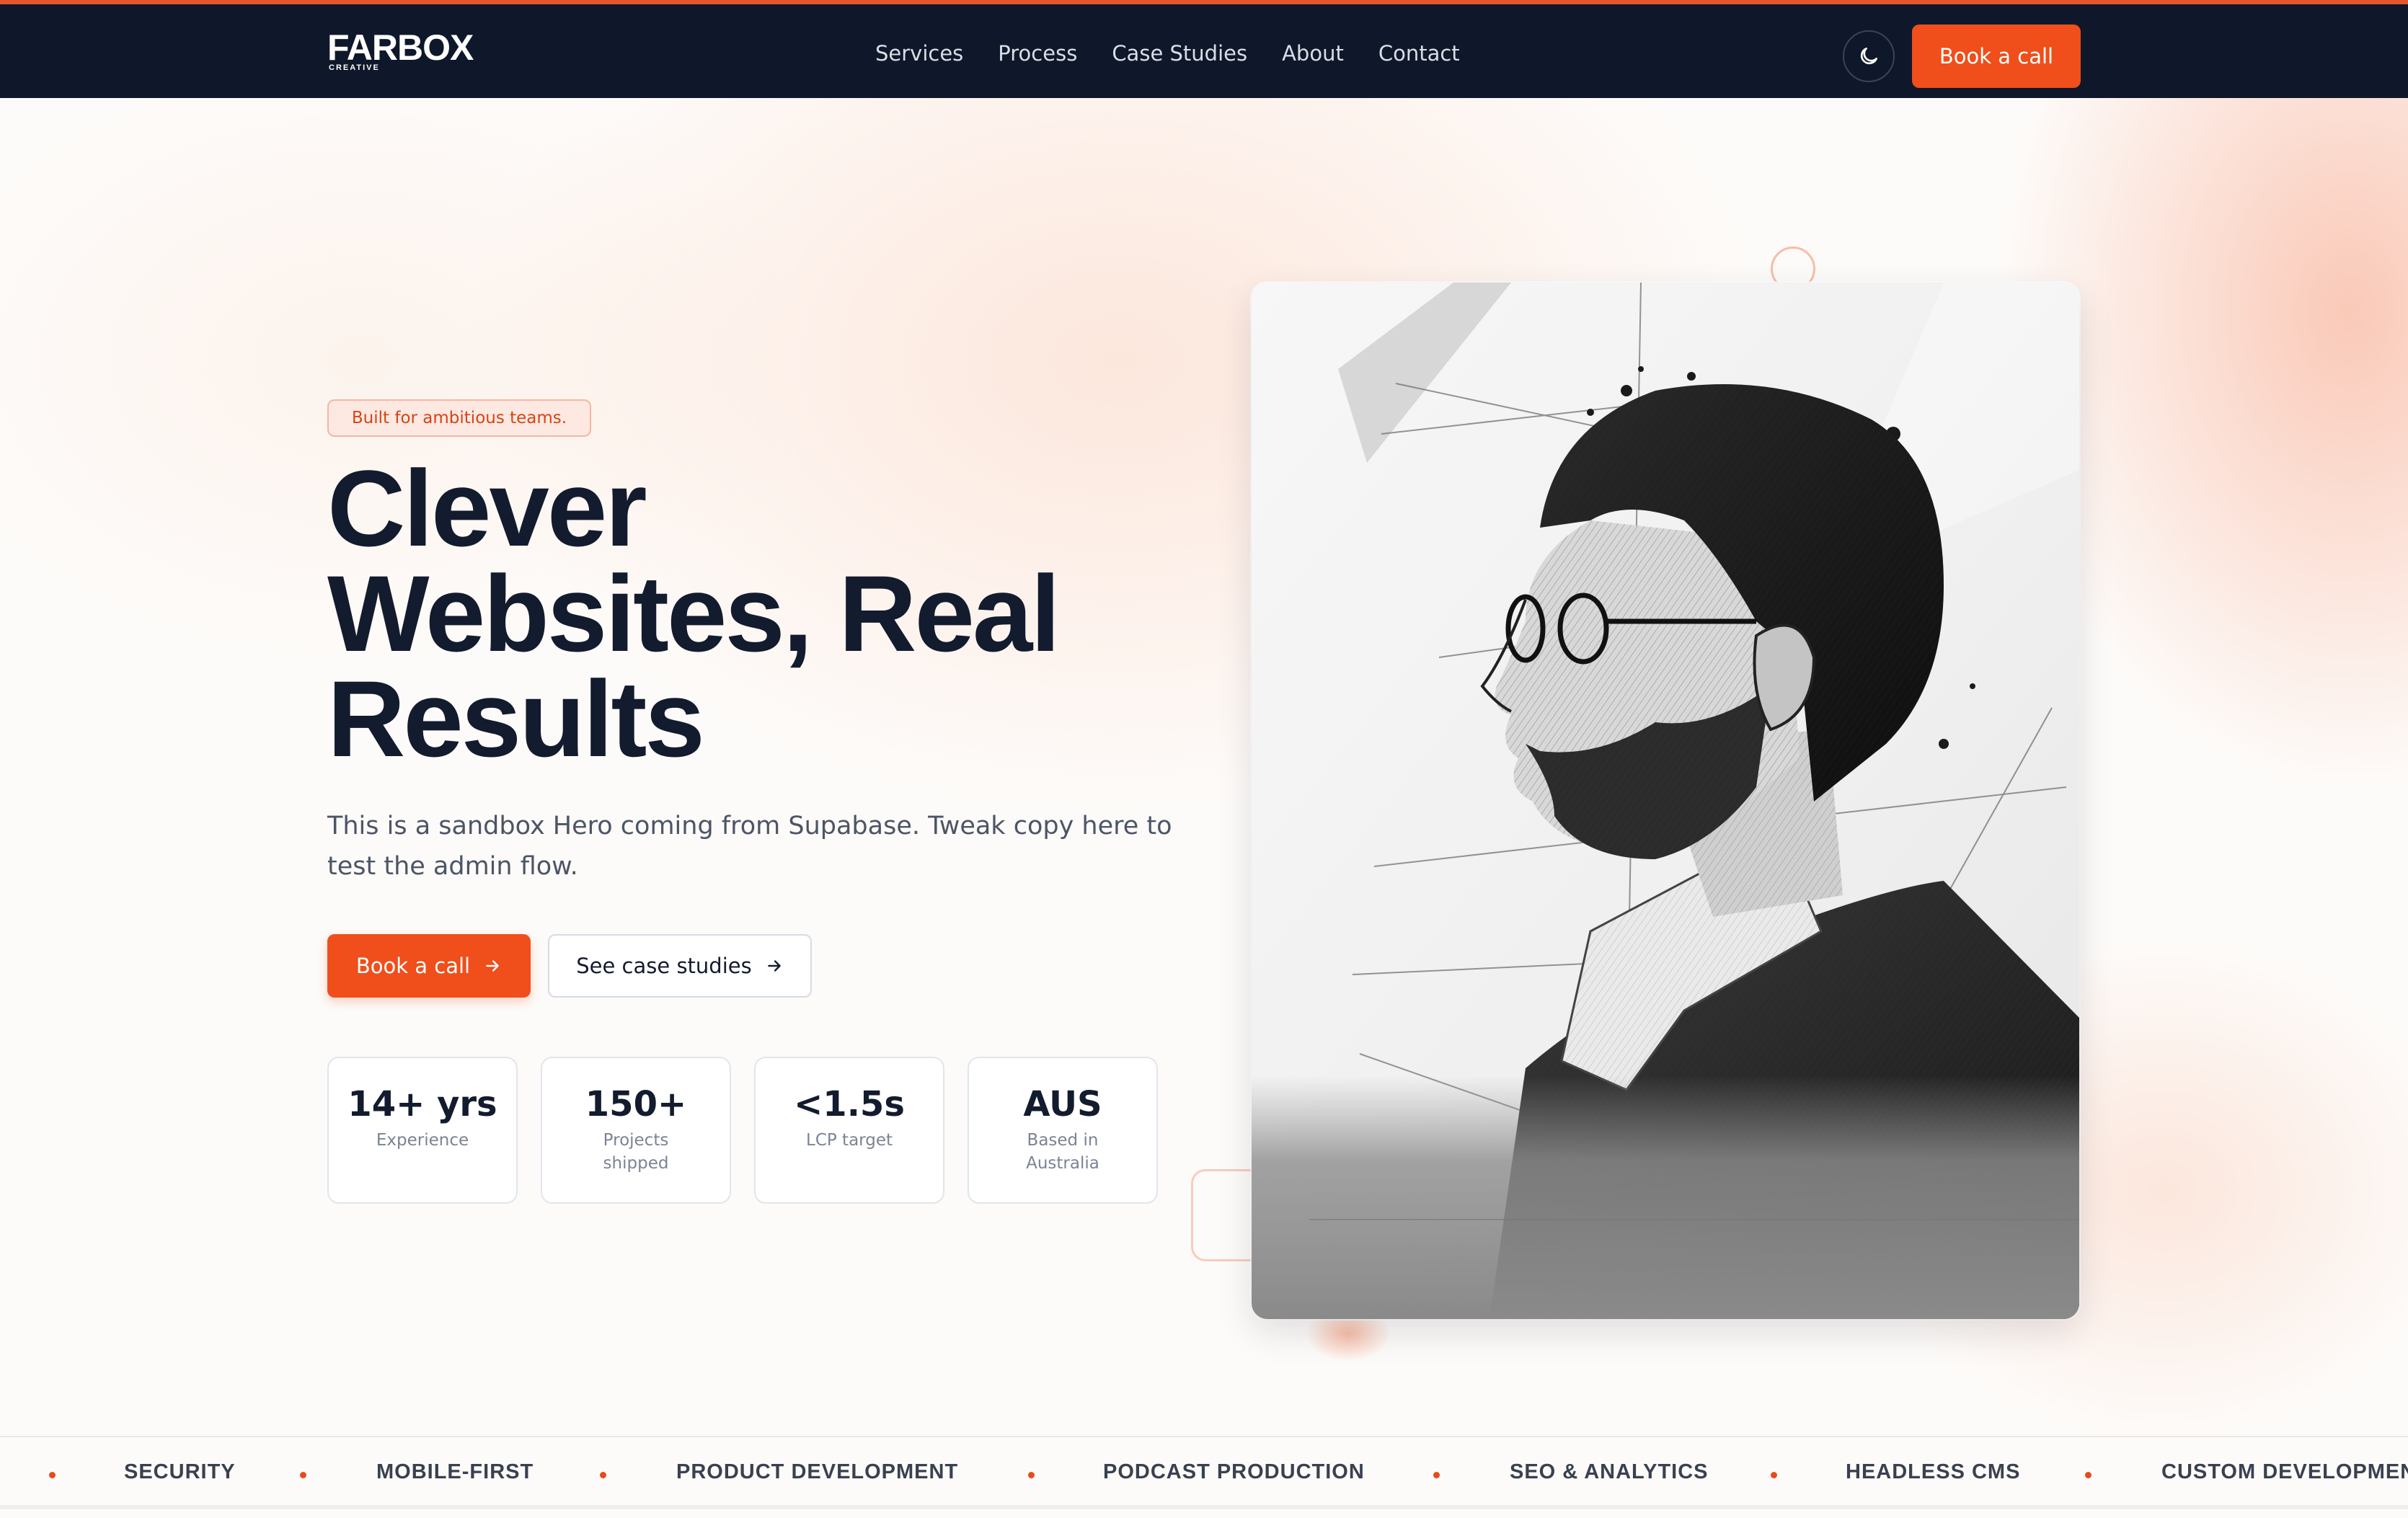  I want to click on see-case-studies-button: See case studies, so click(680, 966).